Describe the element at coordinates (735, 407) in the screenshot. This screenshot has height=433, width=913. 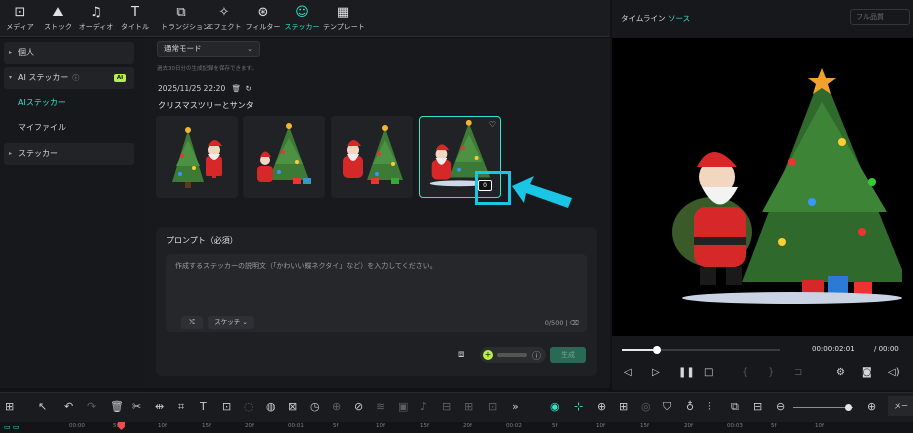
I see `replace-icon: ⧉` at that location.